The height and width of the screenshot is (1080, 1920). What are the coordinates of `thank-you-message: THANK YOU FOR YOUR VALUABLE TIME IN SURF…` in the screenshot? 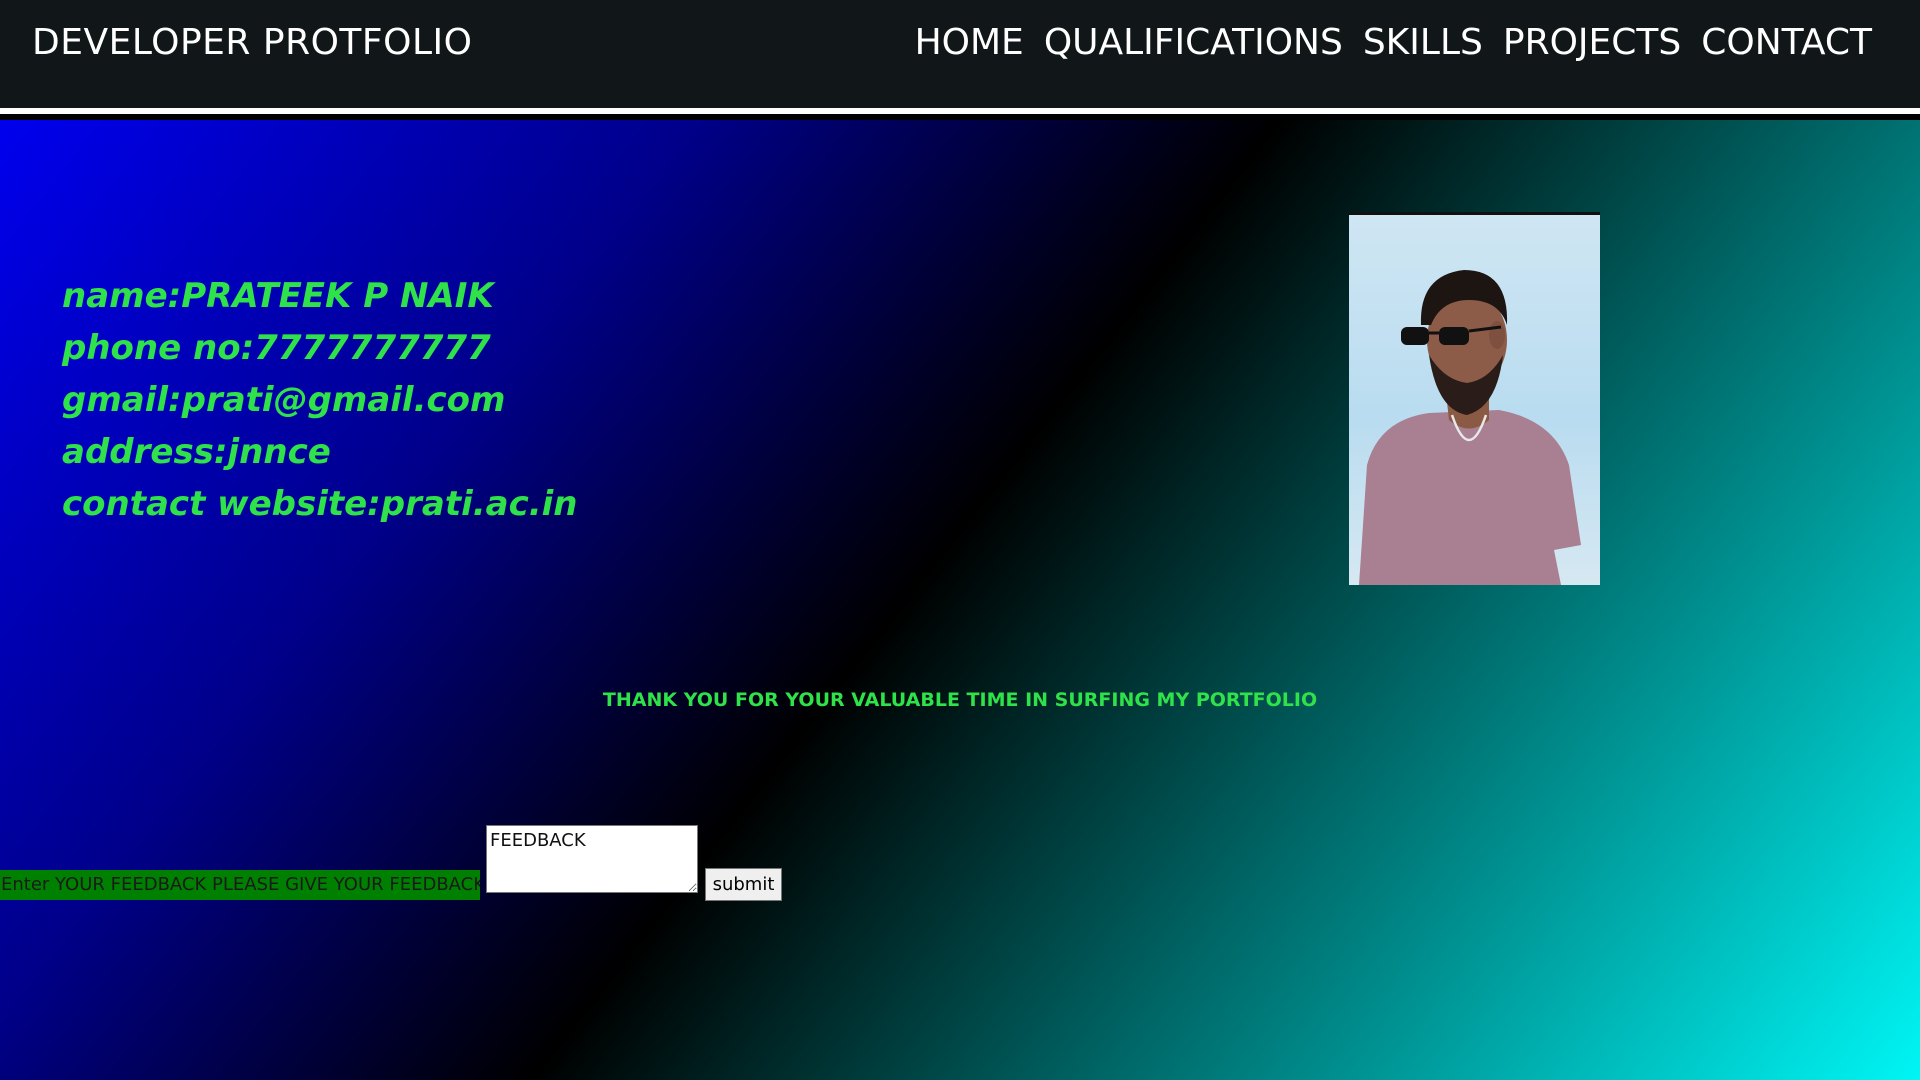 It's located at (960, 700).